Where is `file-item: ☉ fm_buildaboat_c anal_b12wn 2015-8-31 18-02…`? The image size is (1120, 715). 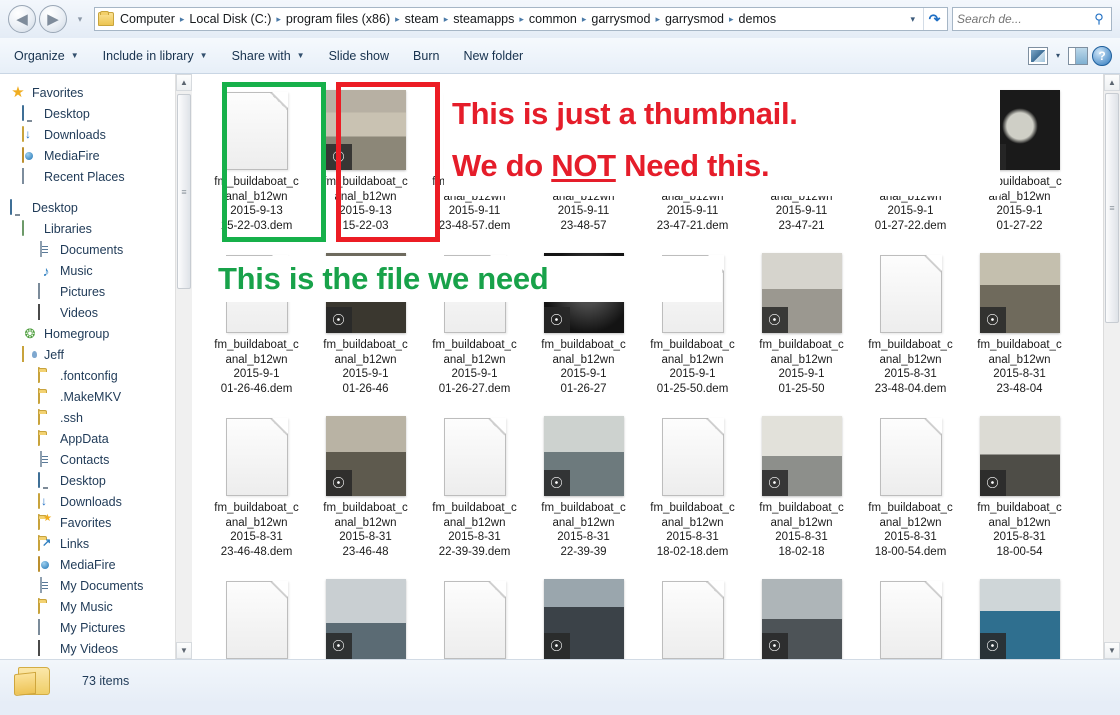 file-item: ☉ fm_buildaboat_c anal_b12wn 2015-8-31 18-02… is located at coordinates (801, 487).